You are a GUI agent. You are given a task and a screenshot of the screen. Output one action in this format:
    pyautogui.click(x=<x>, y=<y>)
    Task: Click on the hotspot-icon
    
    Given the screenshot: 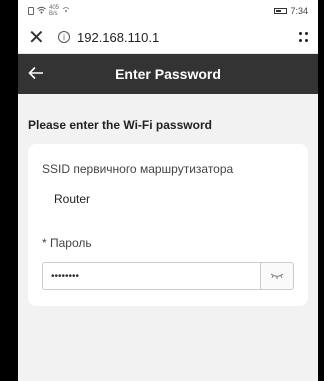 What is the action you would take?
    pyautogui.click(x=66, y=11)
    